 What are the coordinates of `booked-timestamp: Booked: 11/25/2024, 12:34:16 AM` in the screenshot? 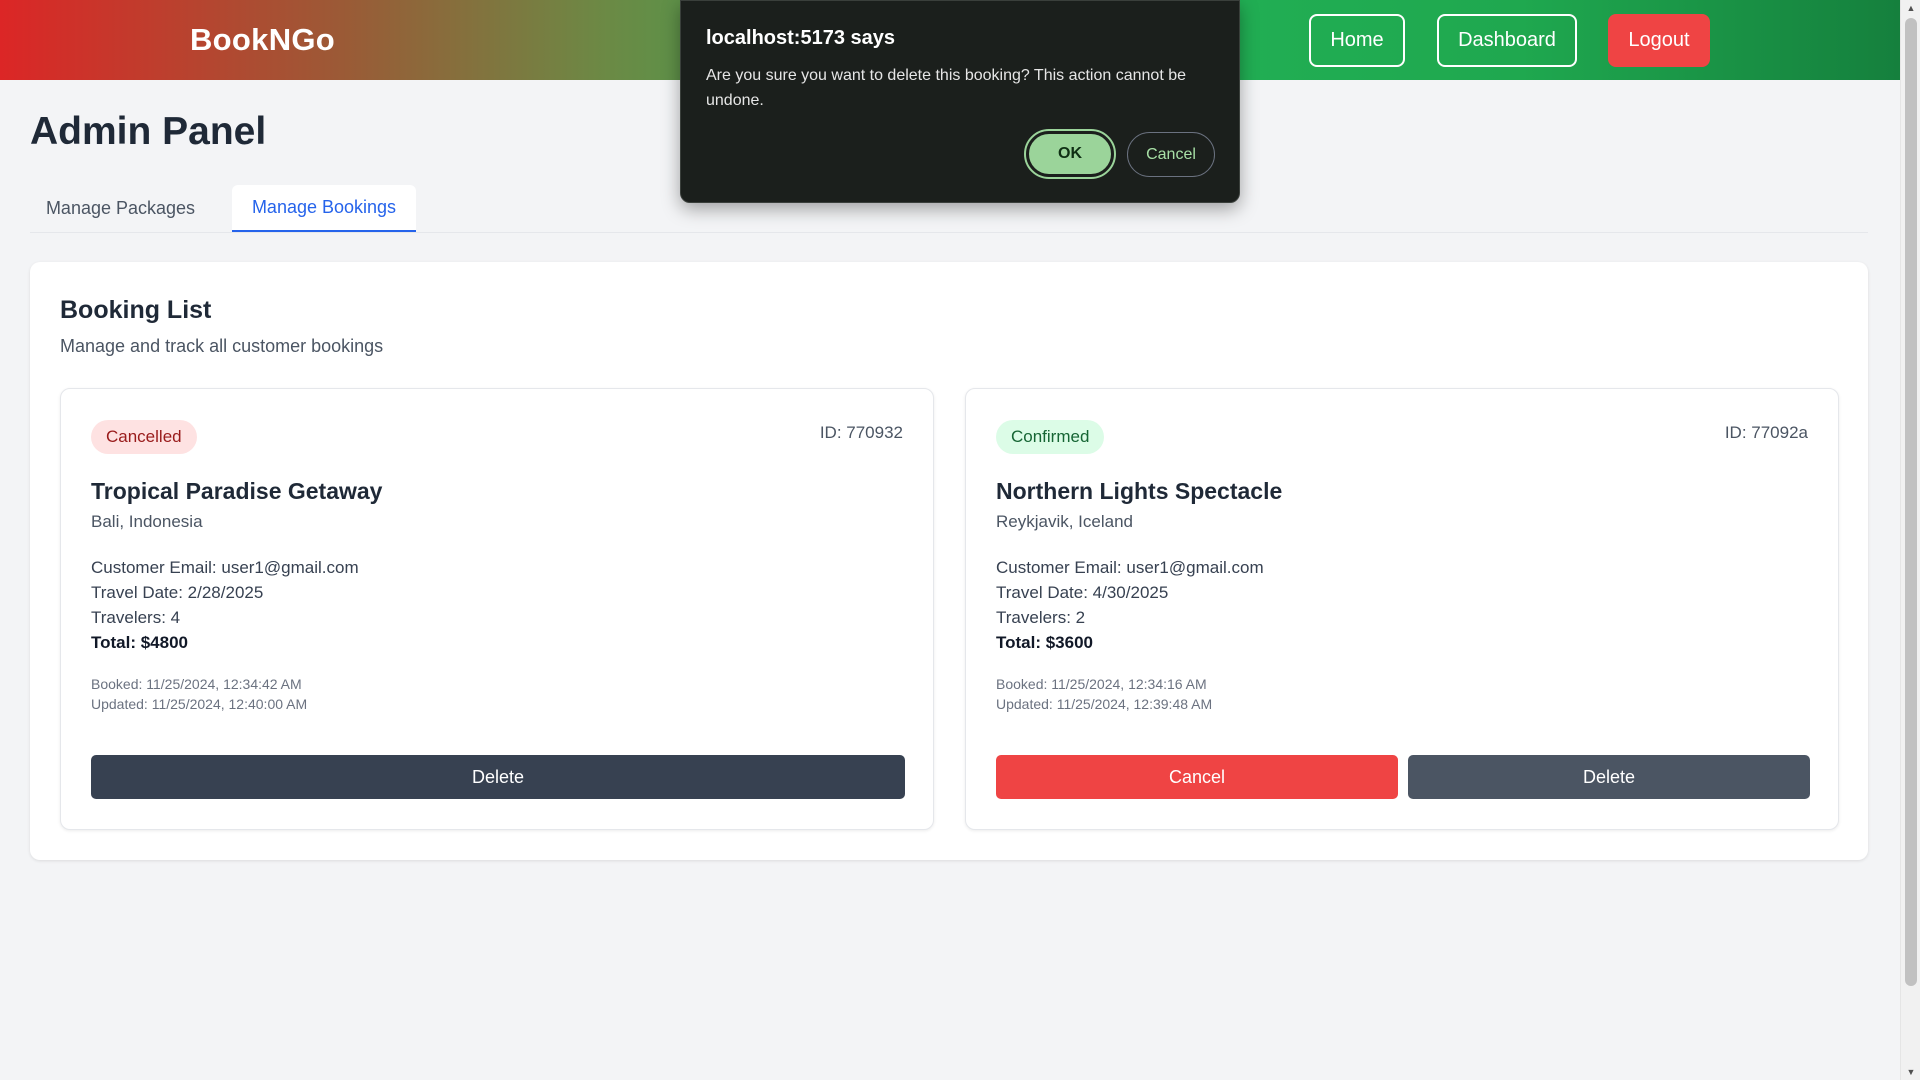 It's located at (1101, 684).